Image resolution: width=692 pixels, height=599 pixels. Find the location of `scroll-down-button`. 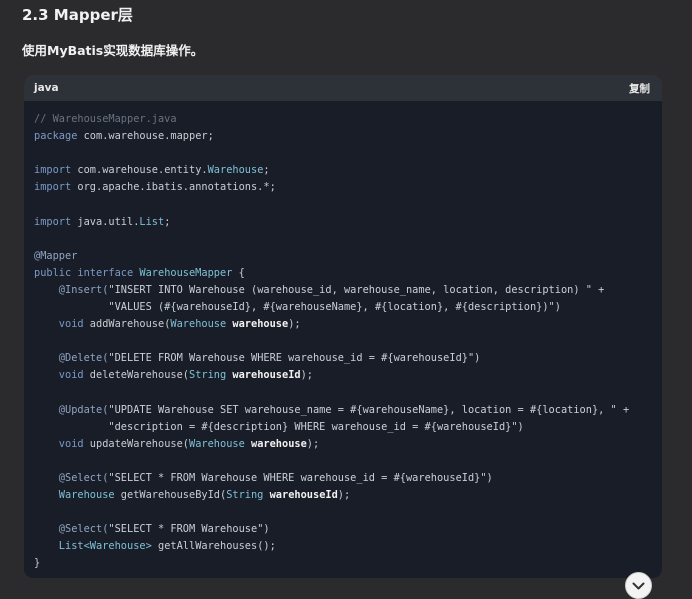

scroll-down-button is located at coordinates (638, 585).